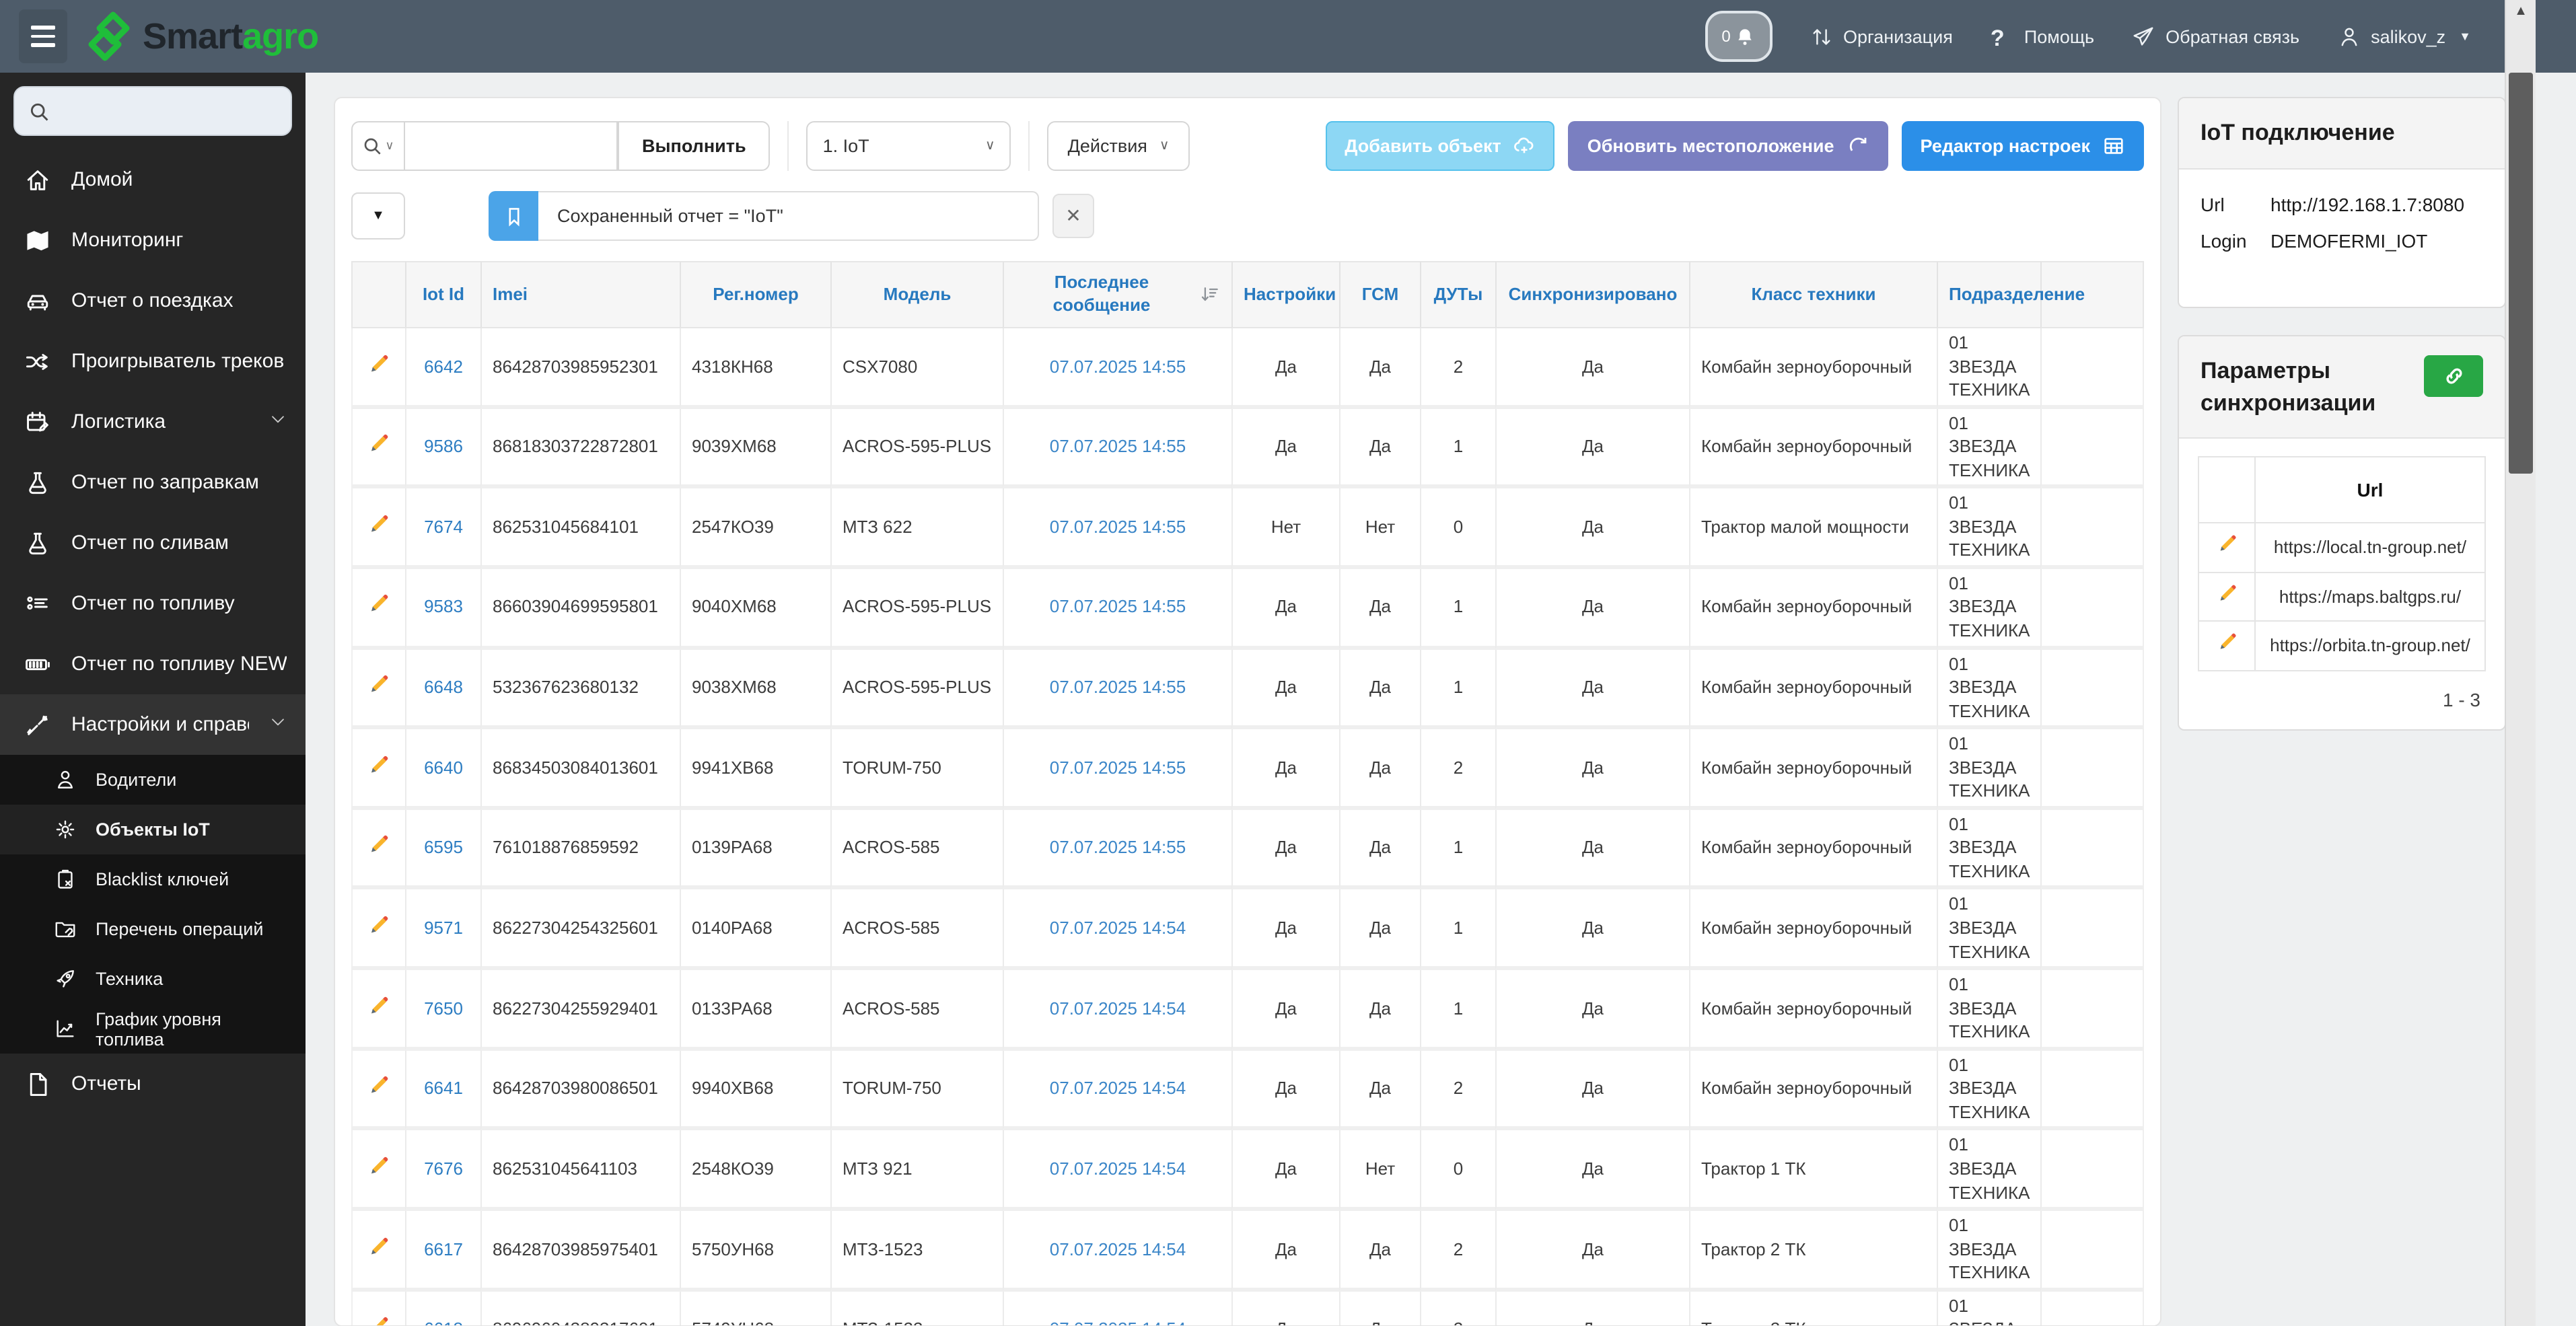  What do you see at coordinates (153, 603) in the screenshot?
I see `sidebar-item: Отчет по топливу` at bounding box center [153, 603].